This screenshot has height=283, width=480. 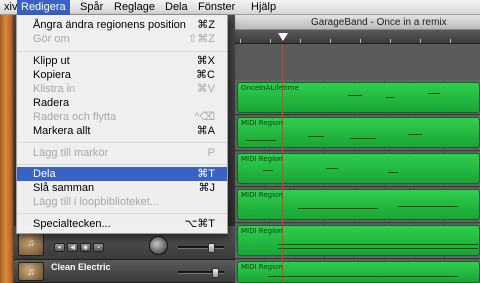 What do you see at coordinates (91, 7) in the screenshot?
I see `menu-spar: Spår` at bounding box center [91, 7].